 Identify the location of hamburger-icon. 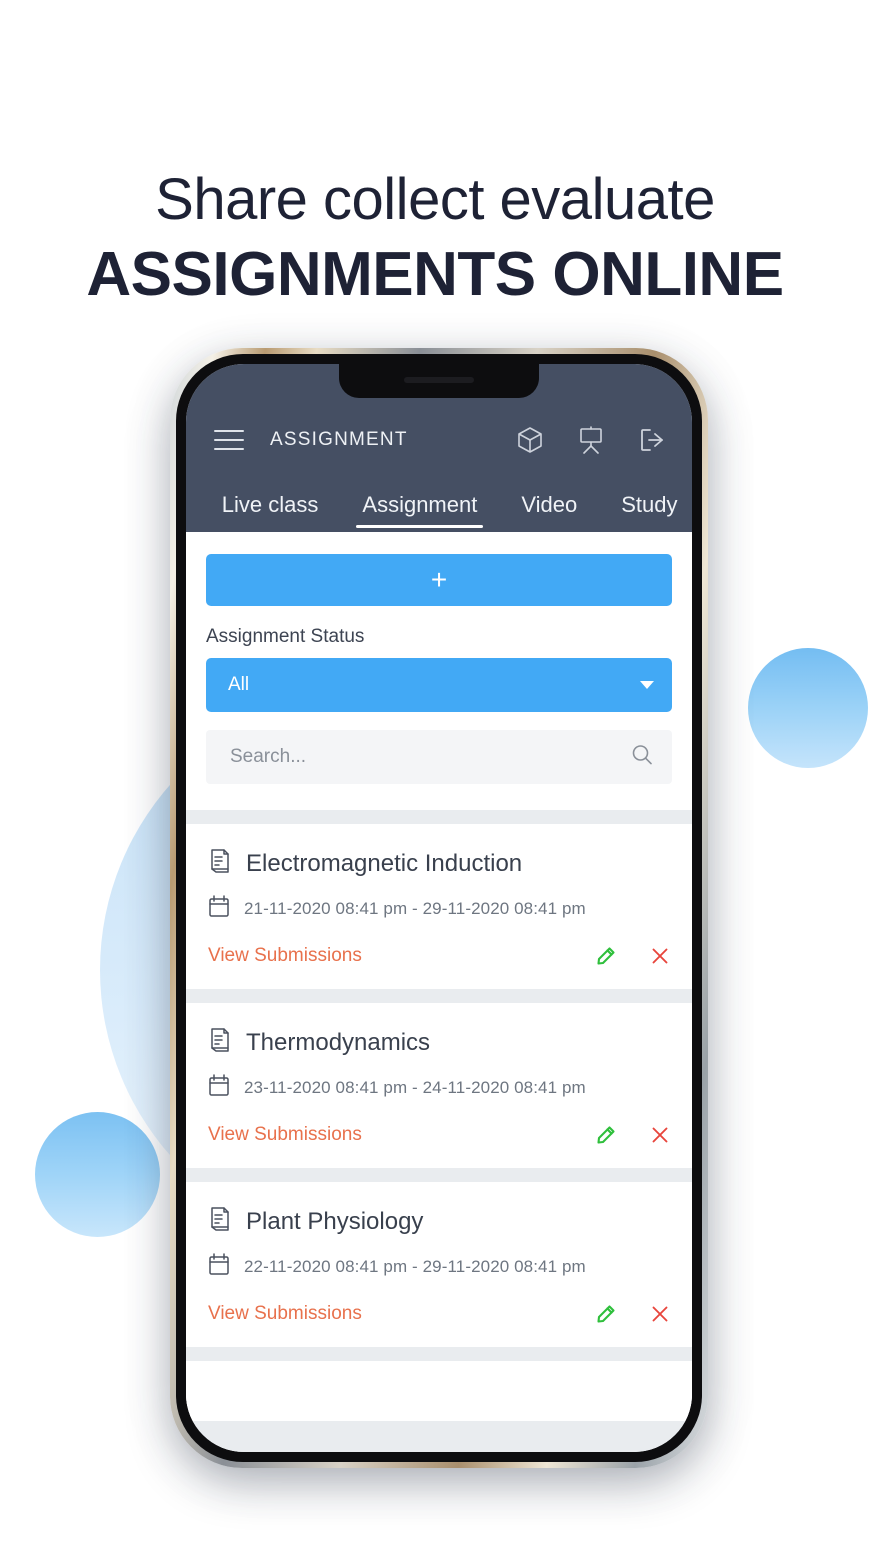
(229, 440).